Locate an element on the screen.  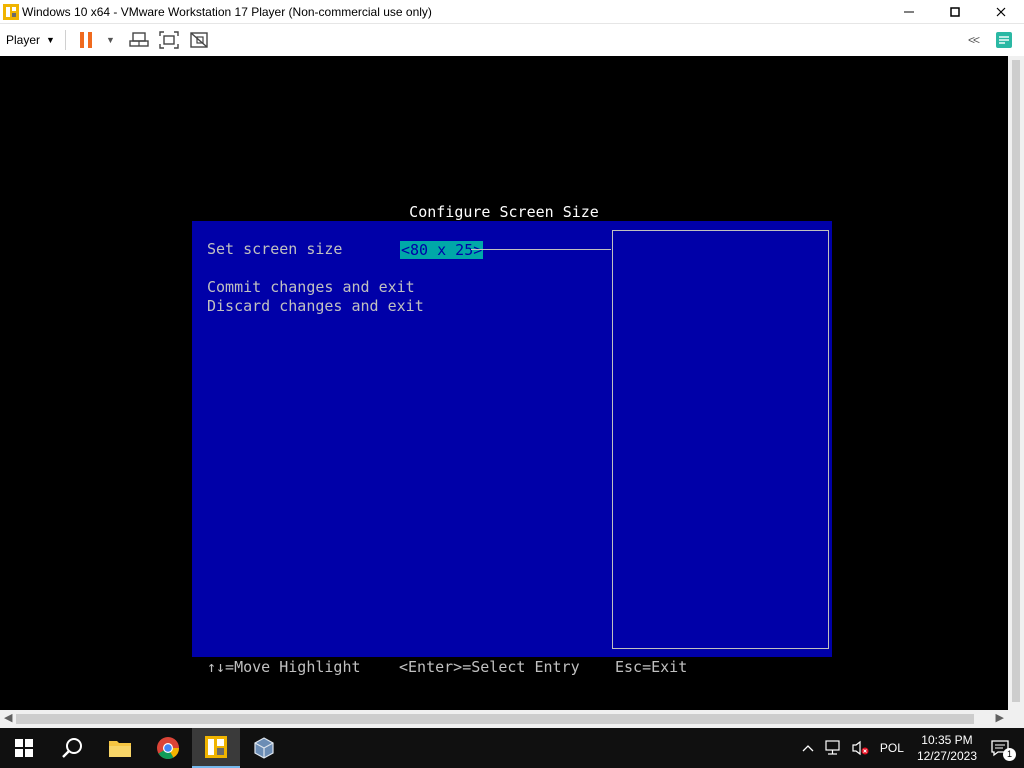
unity-button is located at coordinates (199, 40).